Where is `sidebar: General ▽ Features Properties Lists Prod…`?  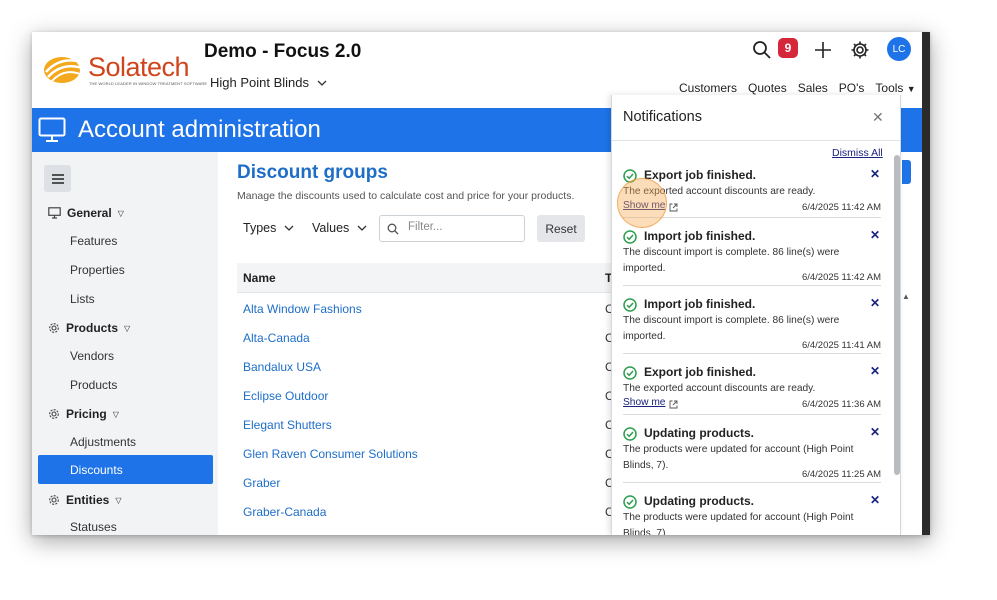 sidebar: General ▽ Features Properties Lists Prod… is located at coordinates (125, 343).